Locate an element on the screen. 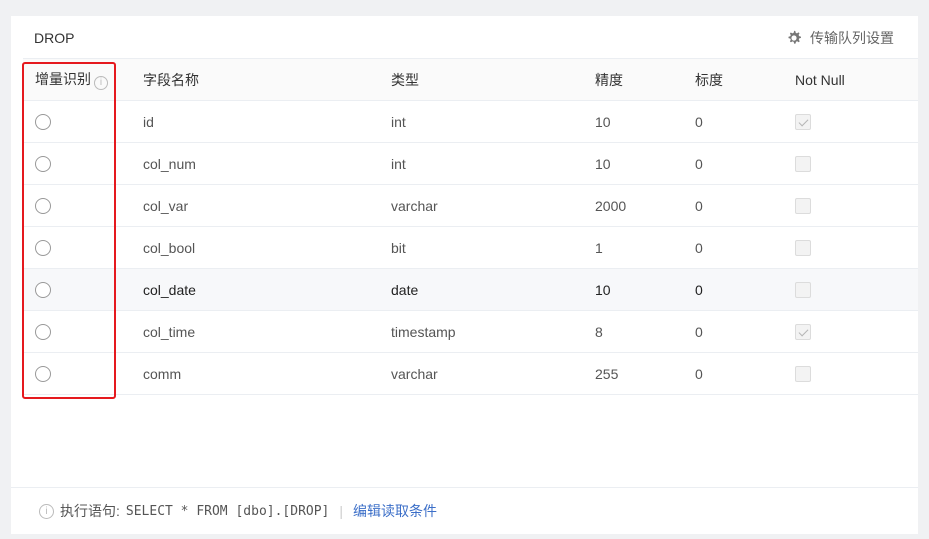  queue-settings-label: 传输队列设置 is located at coordinates (852, 38).